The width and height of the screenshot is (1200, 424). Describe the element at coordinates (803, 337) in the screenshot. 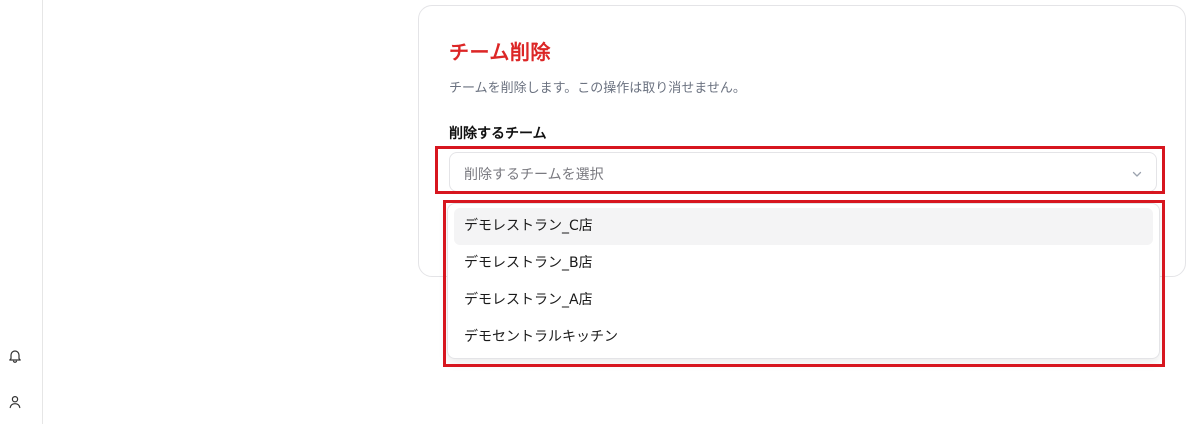

I see `option-demo-central-kitchen: デモセントラルキッチン` at that location.